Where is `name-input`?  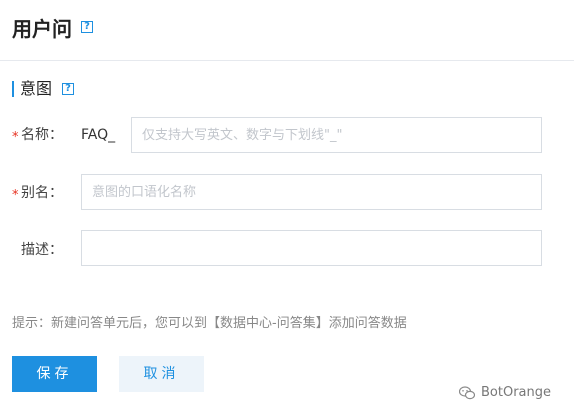
name-input is located at coordinates (336, 135).